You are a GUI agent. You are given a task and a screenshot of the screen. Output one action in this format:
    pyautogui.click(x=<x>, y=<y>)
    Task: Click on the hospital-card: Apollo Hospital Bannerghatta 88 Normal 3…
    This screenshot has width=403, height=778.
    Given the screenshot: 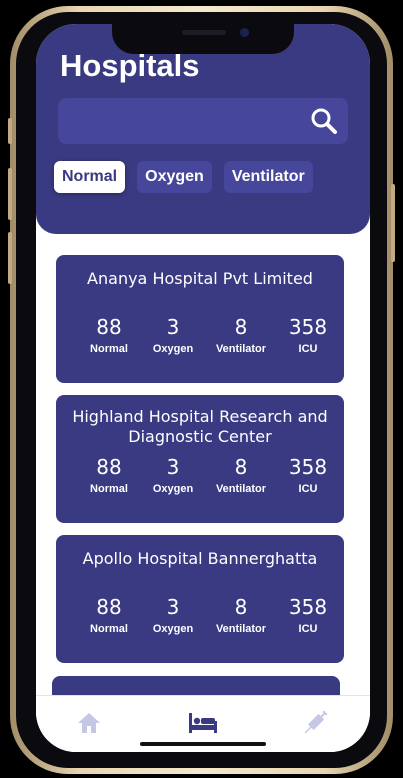 What is the action you would take?
    pyautogui.click(x=200, y=599)
    